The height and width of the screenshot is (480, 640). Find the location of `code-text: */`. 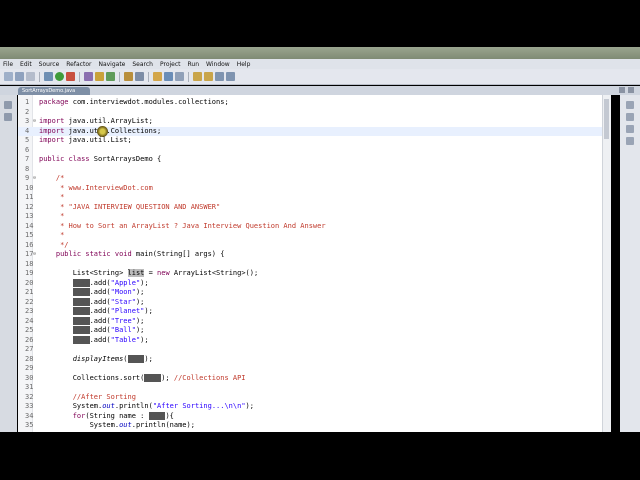

code-text: */ is located at coordinates (54, 244).